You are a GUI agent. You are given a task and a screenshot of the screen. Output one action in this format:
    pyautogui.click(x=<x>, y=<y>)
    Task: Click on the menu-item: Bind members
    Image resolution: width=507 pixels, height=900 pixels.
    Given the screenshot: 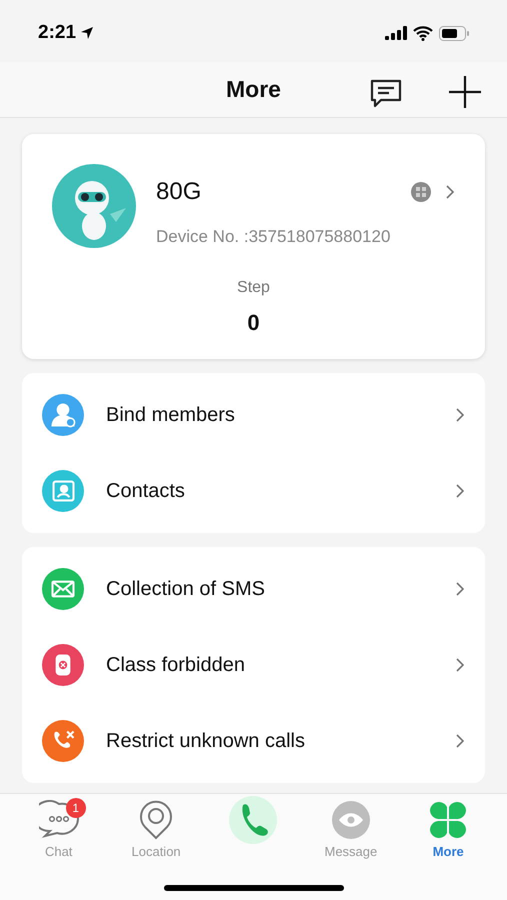 What is the action you would take?
    pyautogui.click(x=253, y=414)
    